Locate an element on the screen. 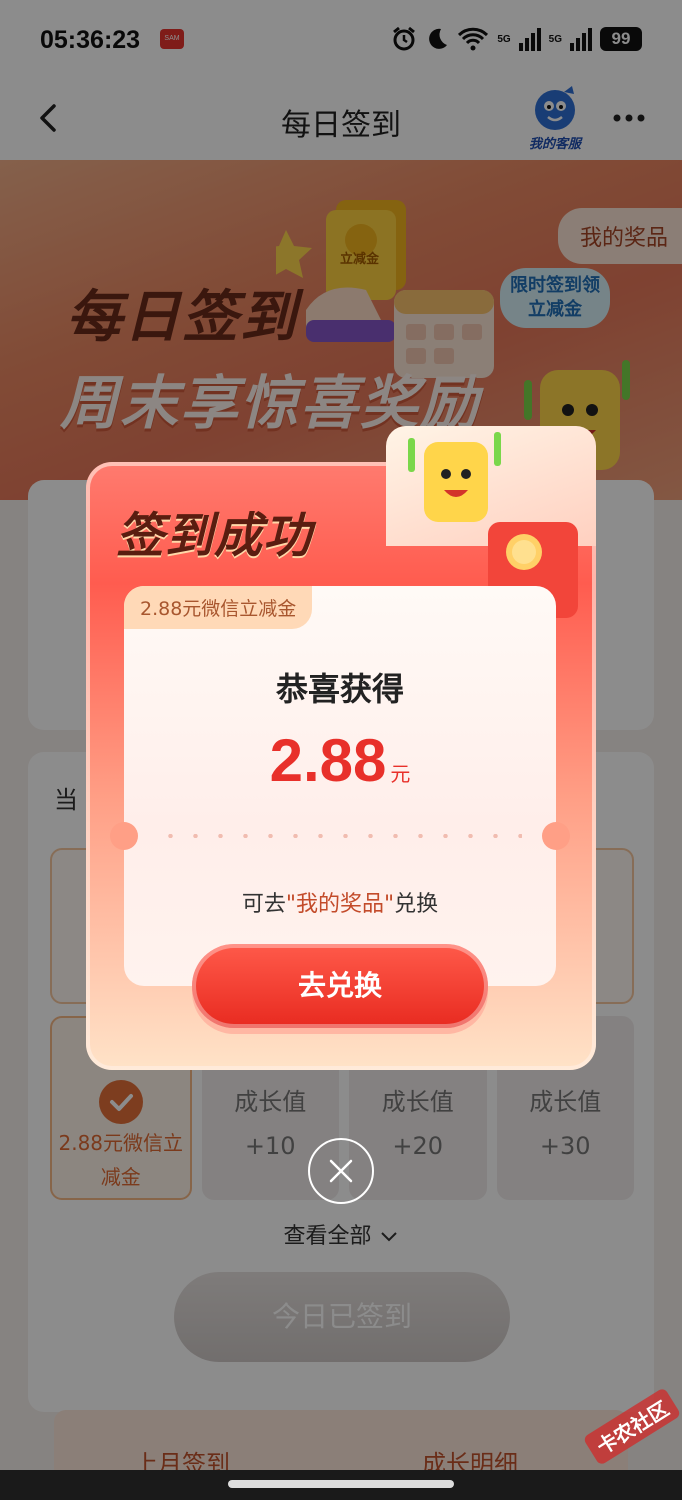 The height and width of the screenshot is (1500, 682). exchange-hint: 可去"我的奖品"兑换 is located at coordinates (340, 902).